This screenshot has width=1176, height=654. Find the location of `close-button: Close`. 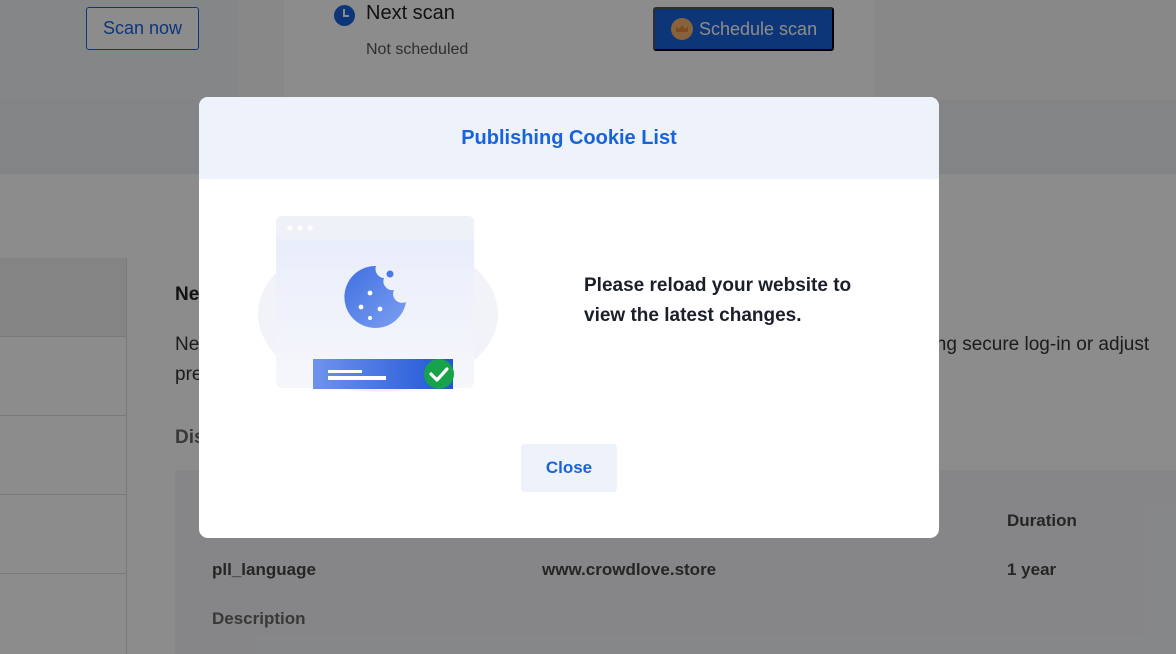

close-button: Close is located at coordinates (569, 468).